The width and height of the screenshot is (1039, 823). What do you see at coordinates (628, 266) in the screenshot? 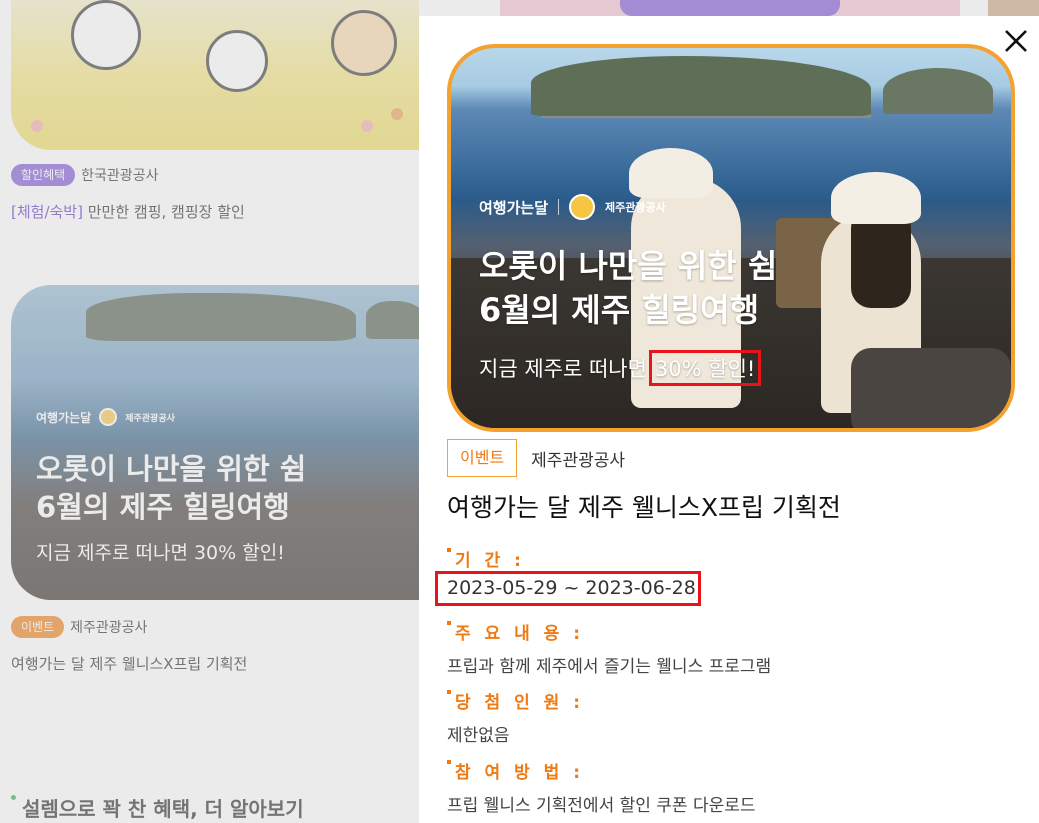
I see `banner-headline-line-1: 오롯이 나만을 위한 쉼` at bounding box center [628, 266].